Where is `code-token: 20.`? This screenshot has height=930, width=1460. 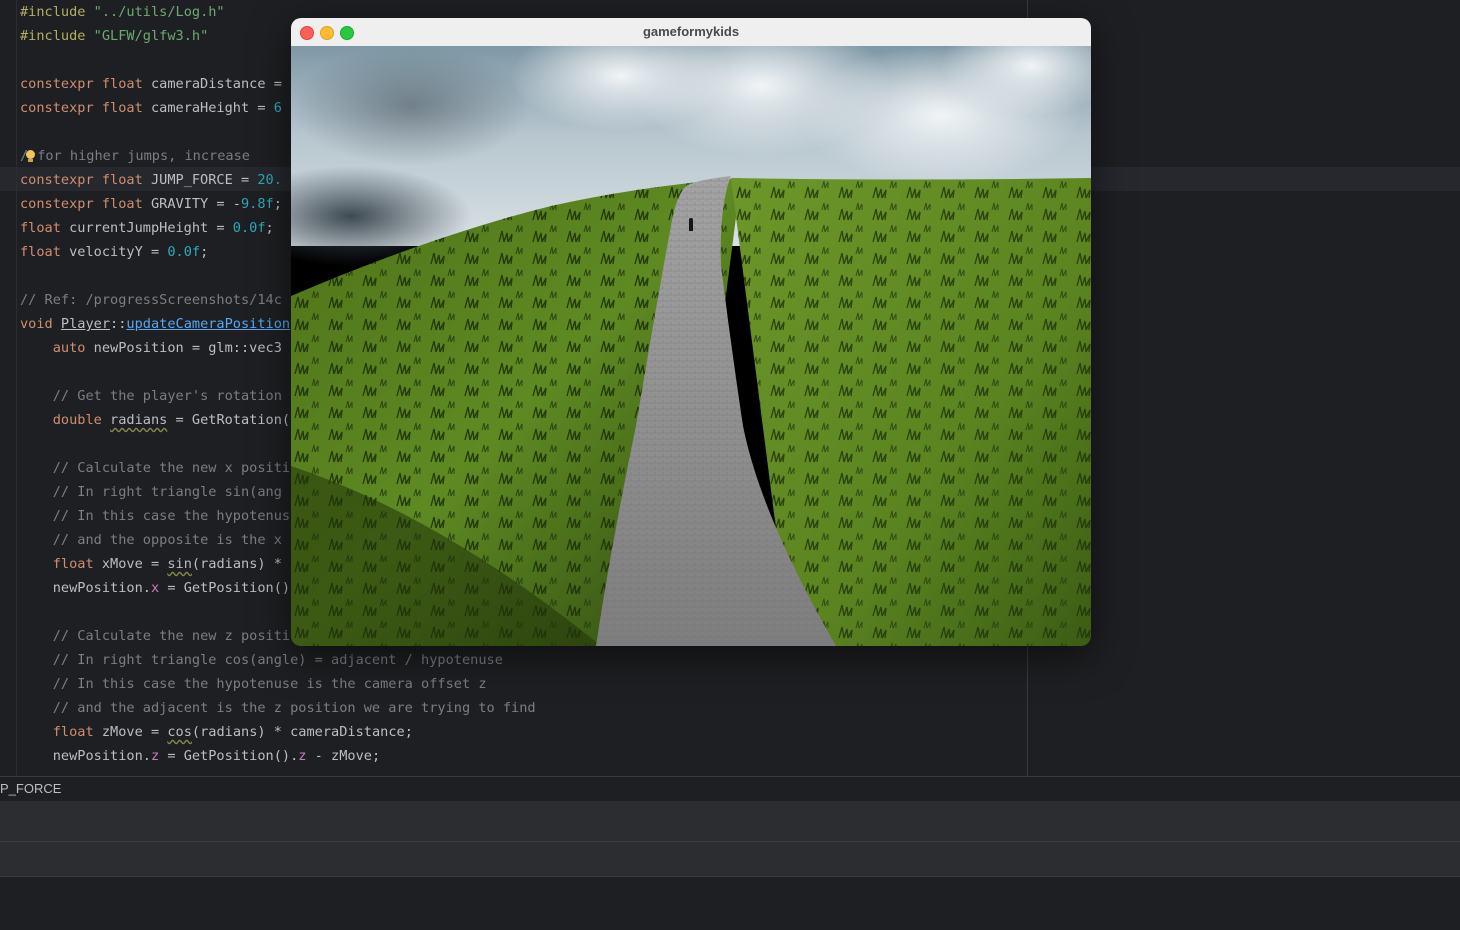
code-token: 20. is located at coordinates (269, 180).